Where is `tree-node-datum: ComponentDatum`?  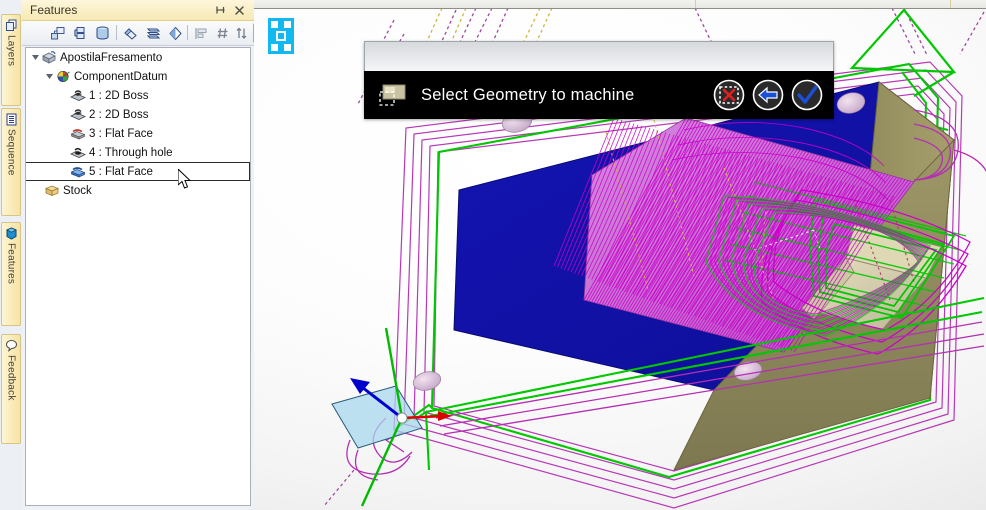
tree-node-datum: ComponentDatum is located at coordinates (138, 76).